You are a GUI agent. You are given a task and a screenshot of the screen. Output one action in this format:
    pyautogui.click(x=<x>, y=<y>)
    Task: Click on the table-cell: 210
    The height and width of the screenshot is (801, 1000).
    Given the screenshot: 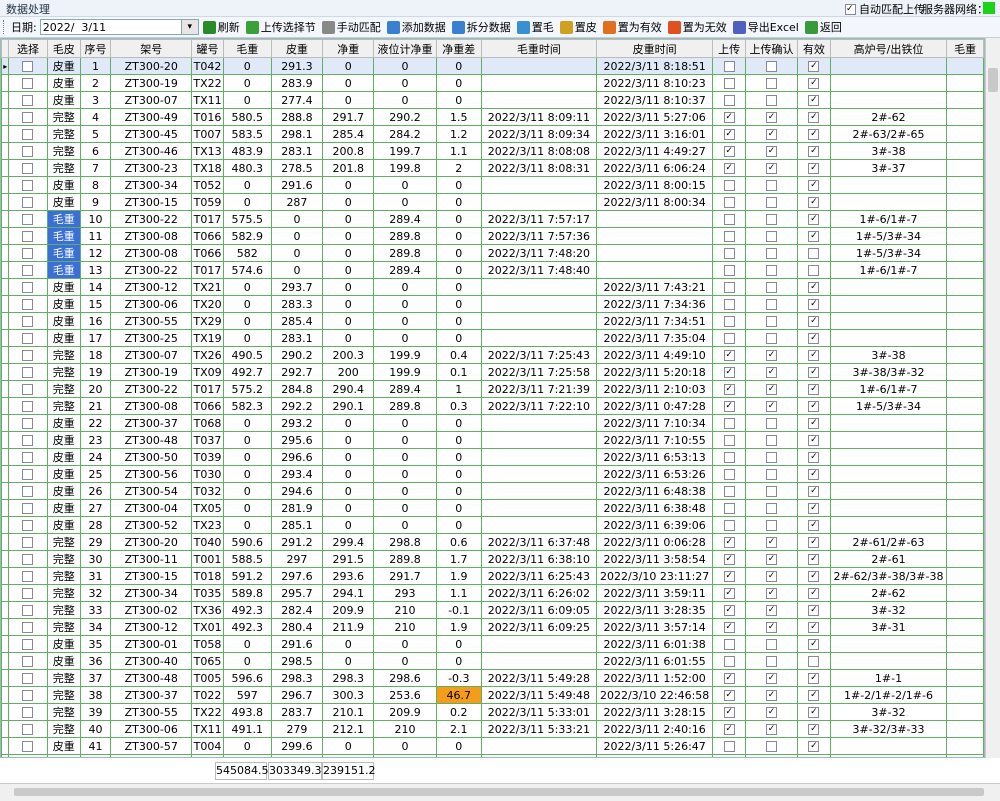 What is the action you would take?
    pyautogui.click(x=405, y=610)
    